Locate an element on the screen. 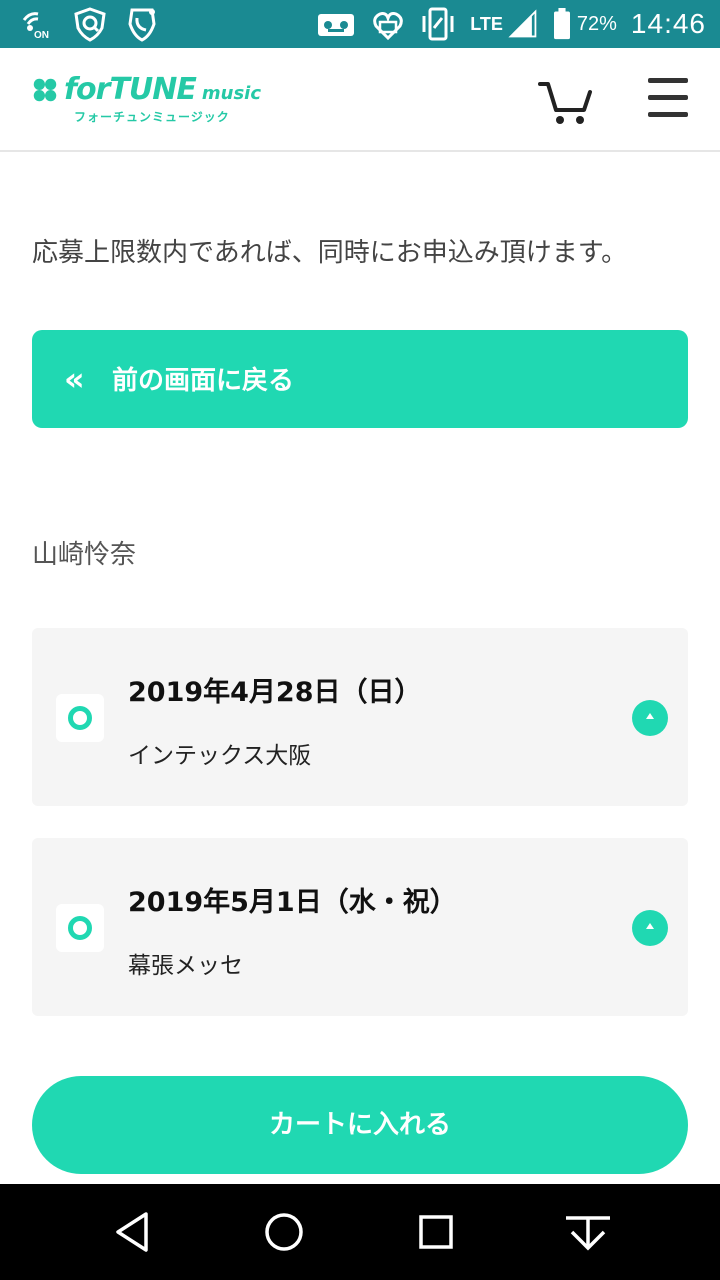 This screenshot has width=720, height=1280. event-option: 2019年4月28日（日） インテックス大阪 is located at coordinates (360, 717).